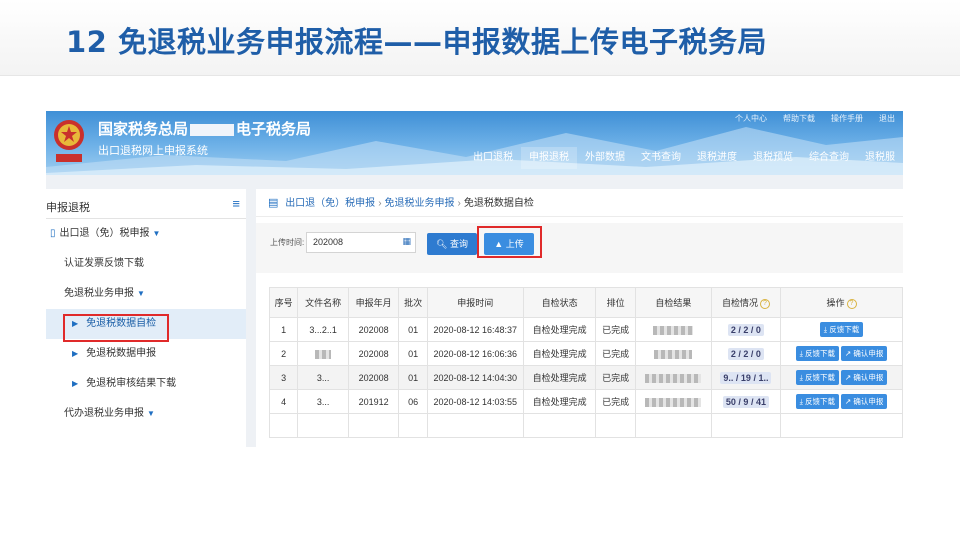 The height and width of the screenshot is (540, 960). What do you see at coordinates (673, 302) in the screenshot?
I see `col-header-result: 自检结果` at bounding box center [673, 302].